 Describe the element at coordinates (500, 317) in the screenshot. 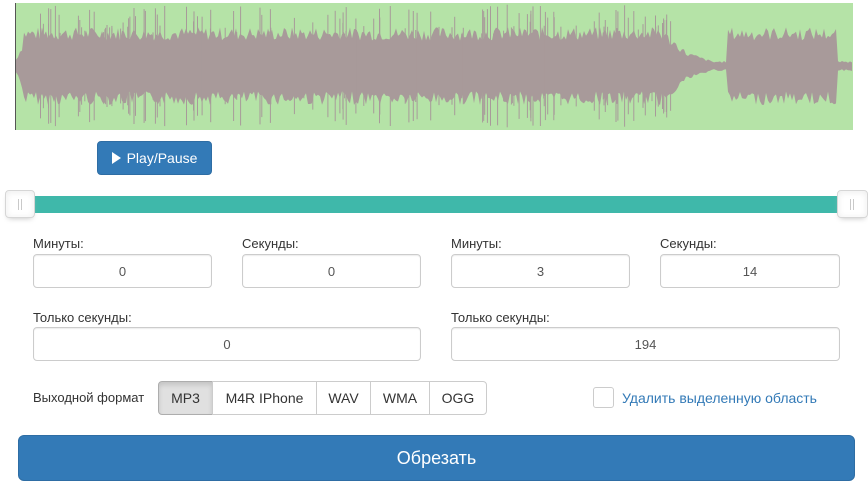

I see `end-total-seconds-label: Только секунды:` at that location.